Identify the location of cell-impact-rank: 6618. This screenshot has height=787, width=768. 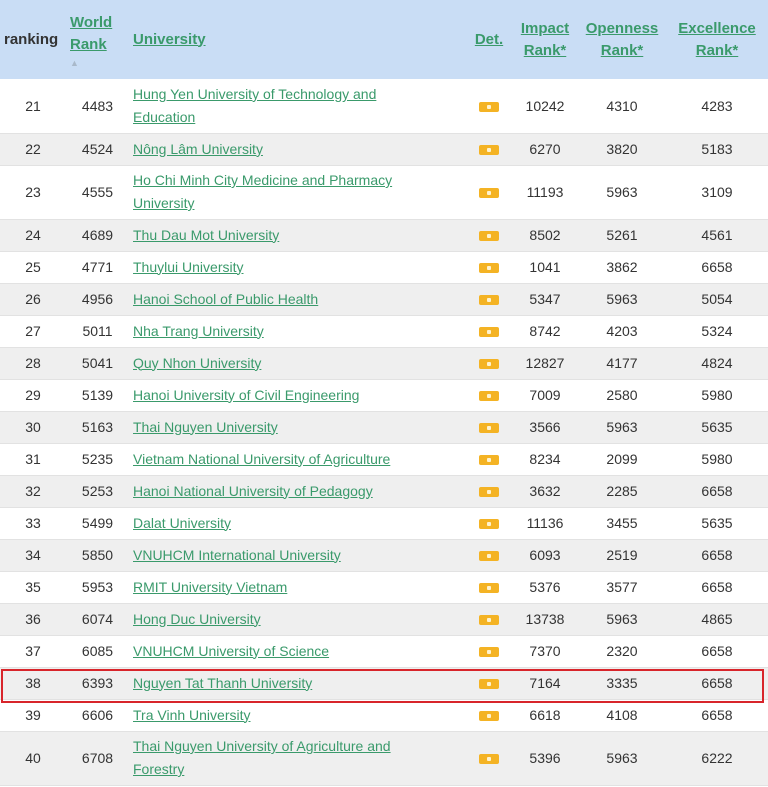
(545, 715).